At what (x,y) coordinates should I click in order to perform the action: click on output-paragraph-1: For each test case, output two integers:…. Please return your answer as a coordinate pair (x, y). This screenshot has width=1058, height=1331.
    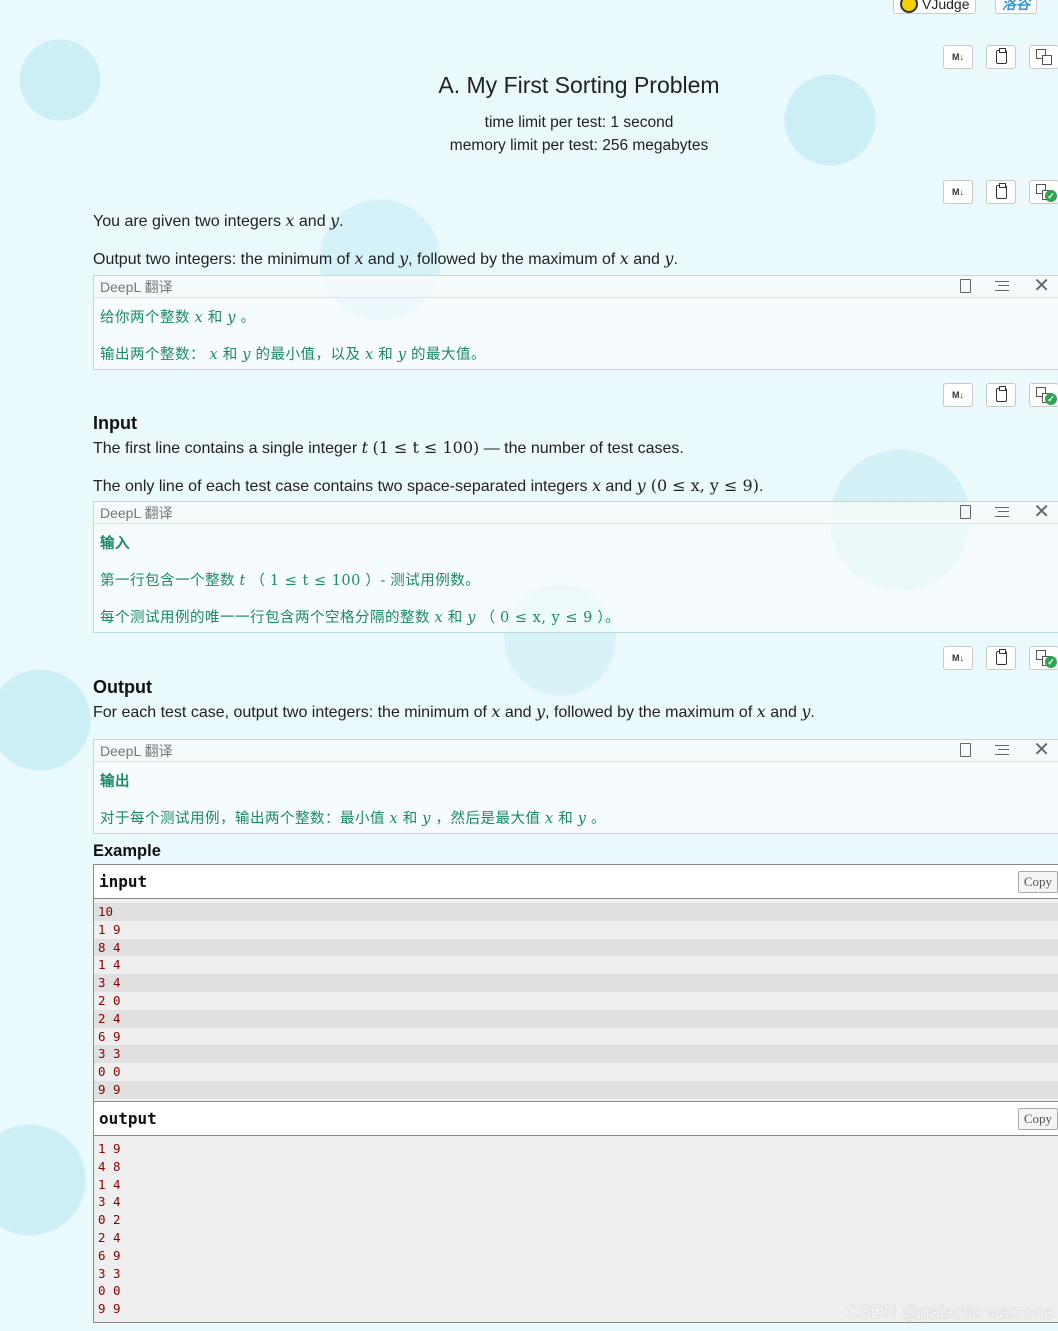
    Looking at the image, I should click on (454, 711).